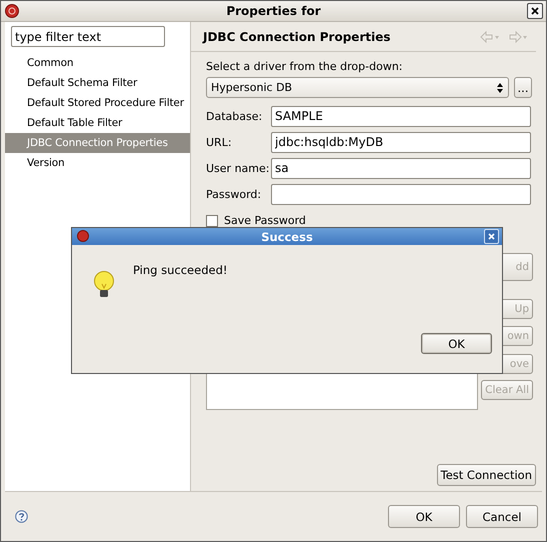 This screenshot has height=542, width=547. Describe the element at coordinates (212, 220) in the screenshot. I see `checkbox` at that location.